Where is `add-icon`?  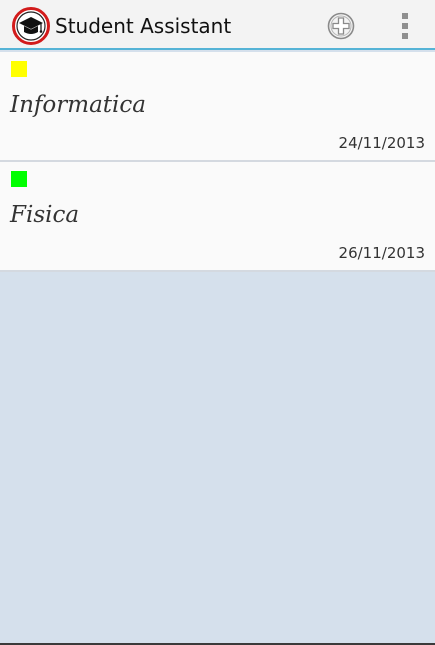
add-icon is located at coordinates (341, 26).